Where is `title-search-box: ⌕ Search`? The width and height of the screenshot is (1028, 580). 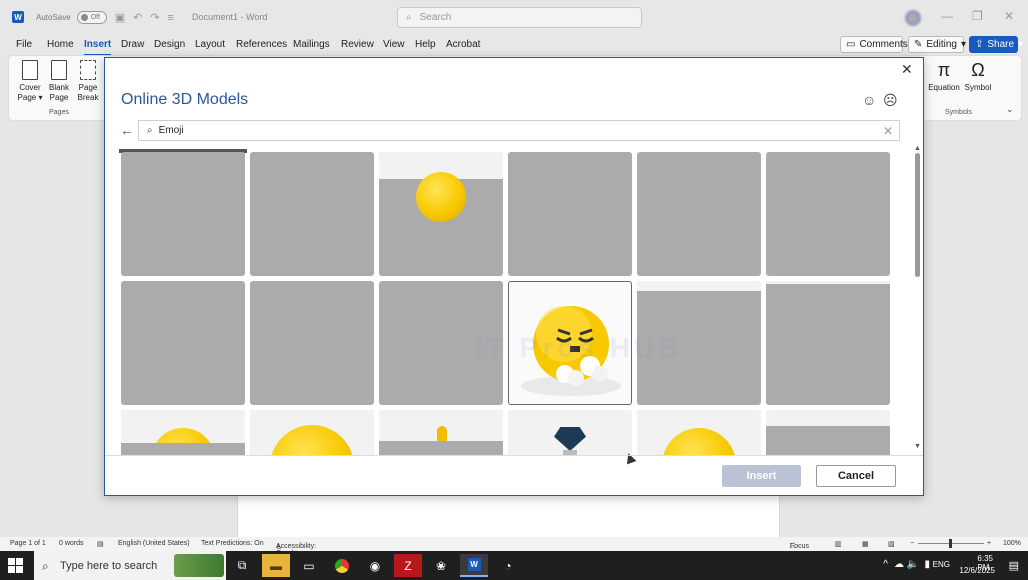
title-search-box: ⌕ Search is located at coordinates (519, 17).